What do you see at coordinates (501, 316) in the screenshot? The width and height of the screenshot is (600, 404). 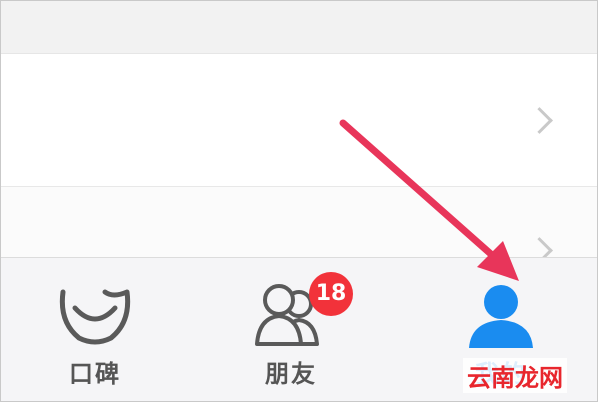 I see `person-icon` at bounding box center [501, 316].